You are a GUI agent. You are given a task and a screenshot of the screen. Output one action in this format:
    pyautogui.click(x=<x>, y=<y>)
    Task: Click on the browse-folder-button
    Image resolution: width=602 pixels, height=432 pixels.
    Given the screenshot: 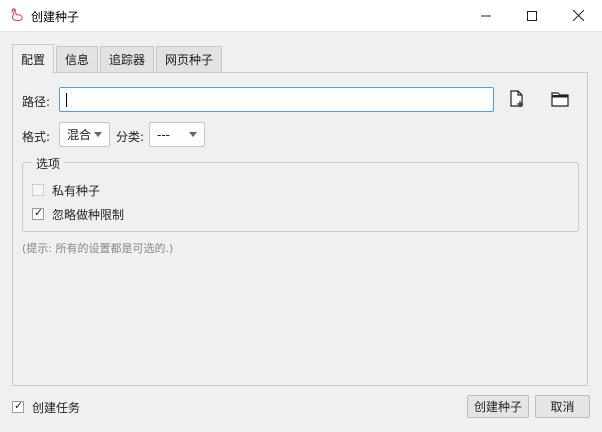 What is the action you would take?
    pyautogui.click(x=560, y=99)
    